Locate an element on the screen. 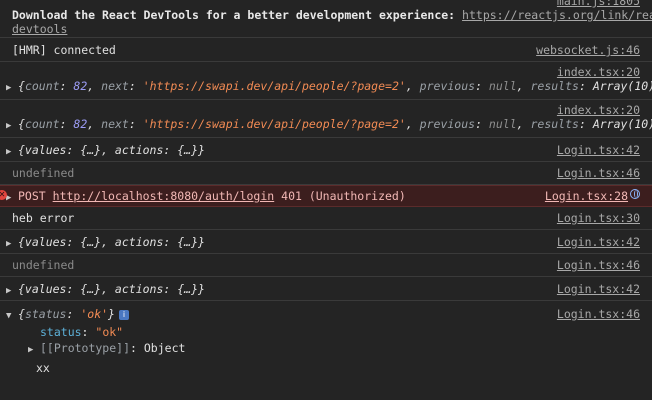 The height and width of the screenshot is (400, 652). http-status: 401 (Unauthorized) is located at coordinates (343, 196).